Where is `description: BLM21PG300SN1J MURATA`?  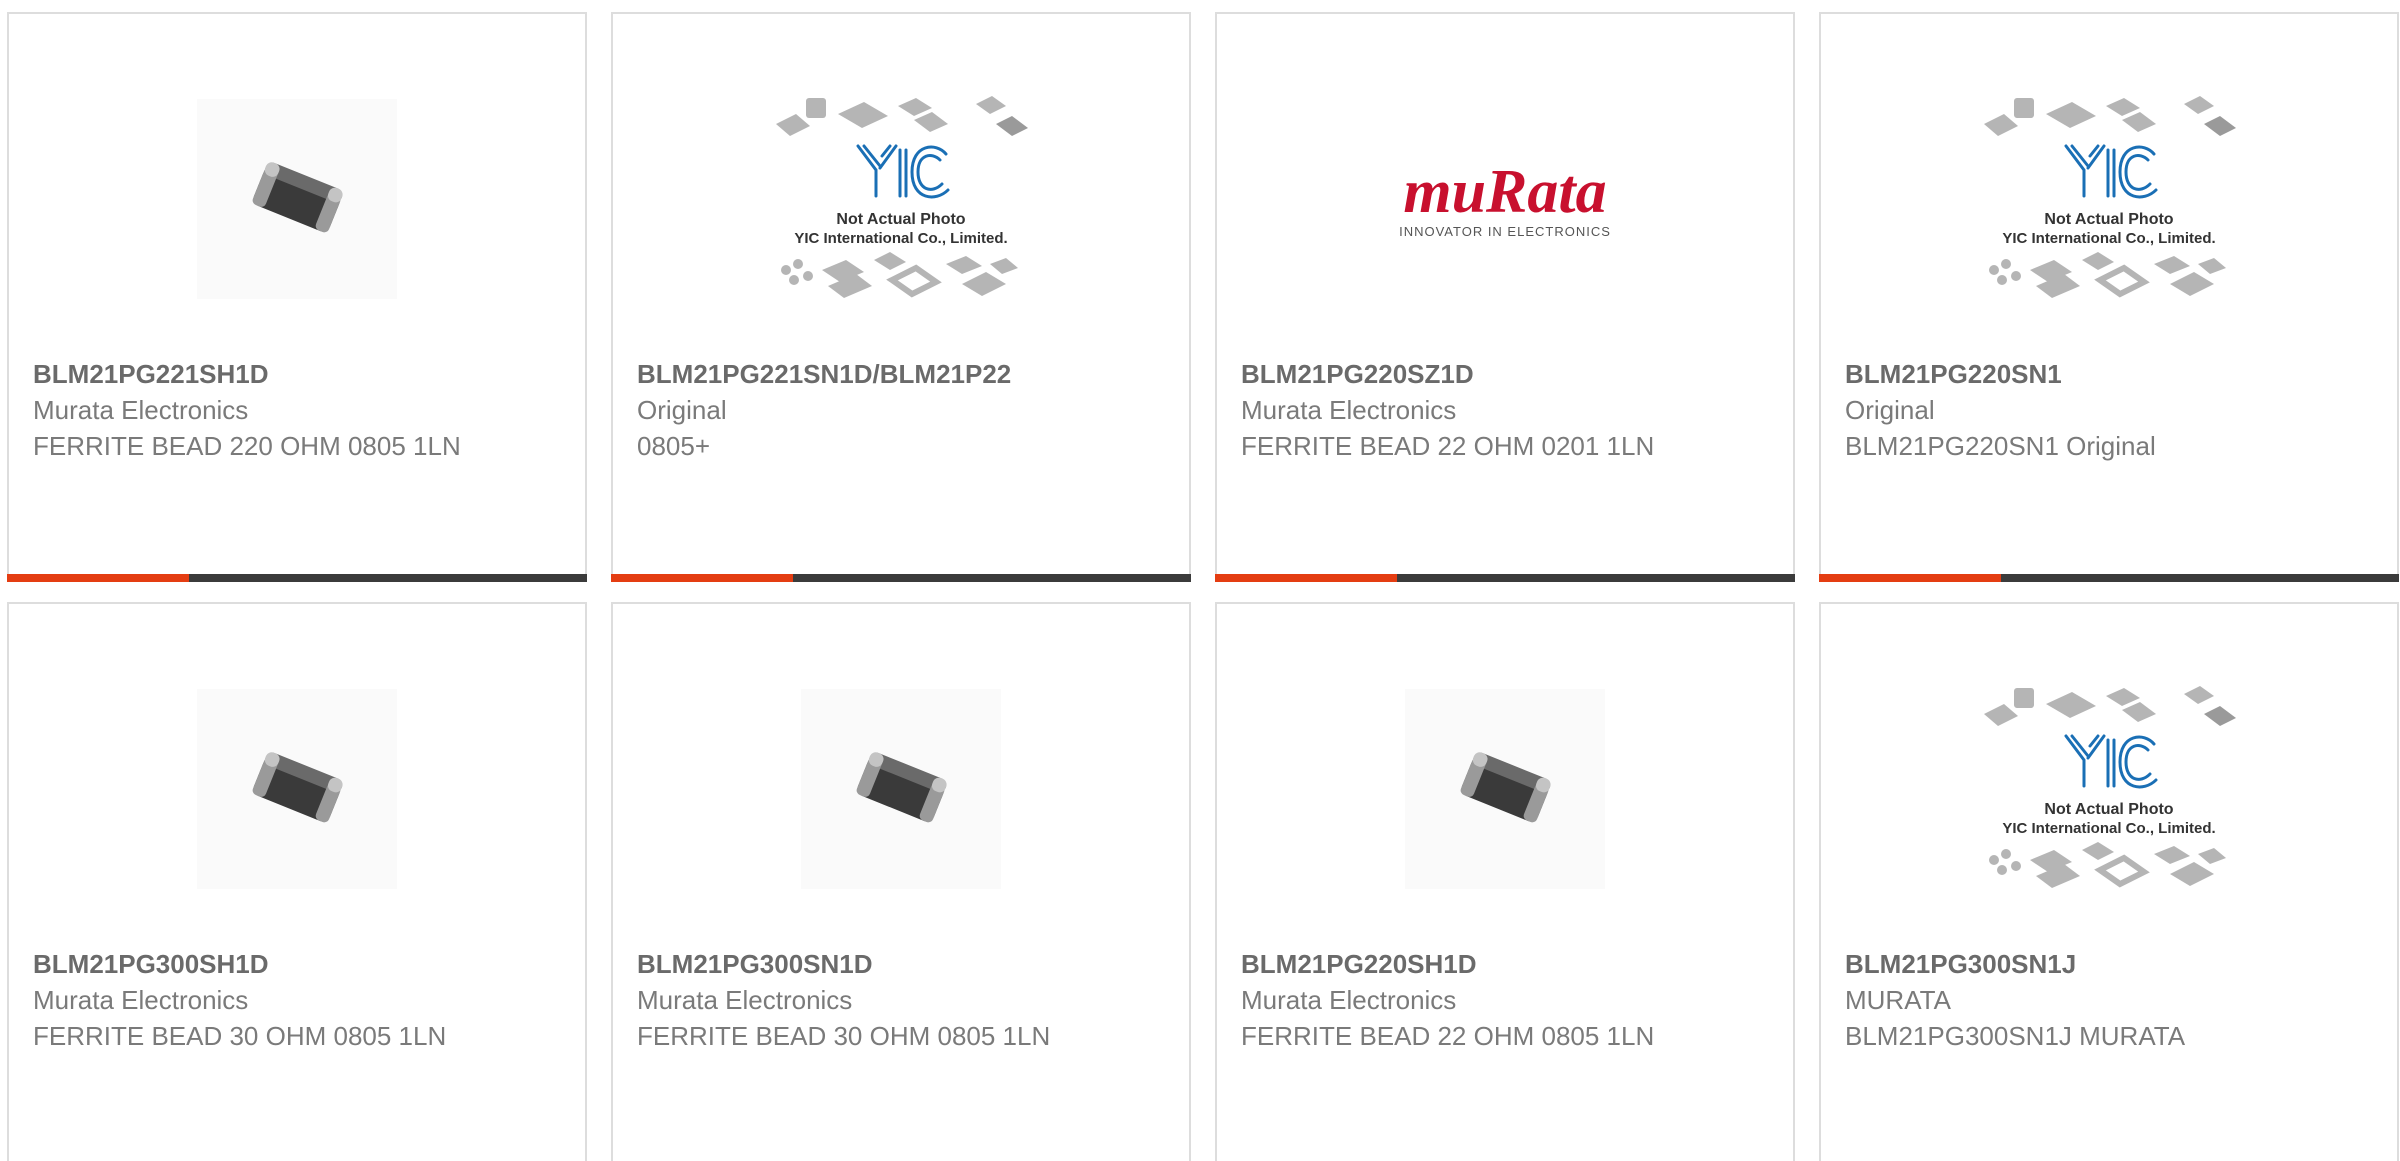 description: BLM21PG300SN1J MURATA is located at coordinates (2015, 1036).